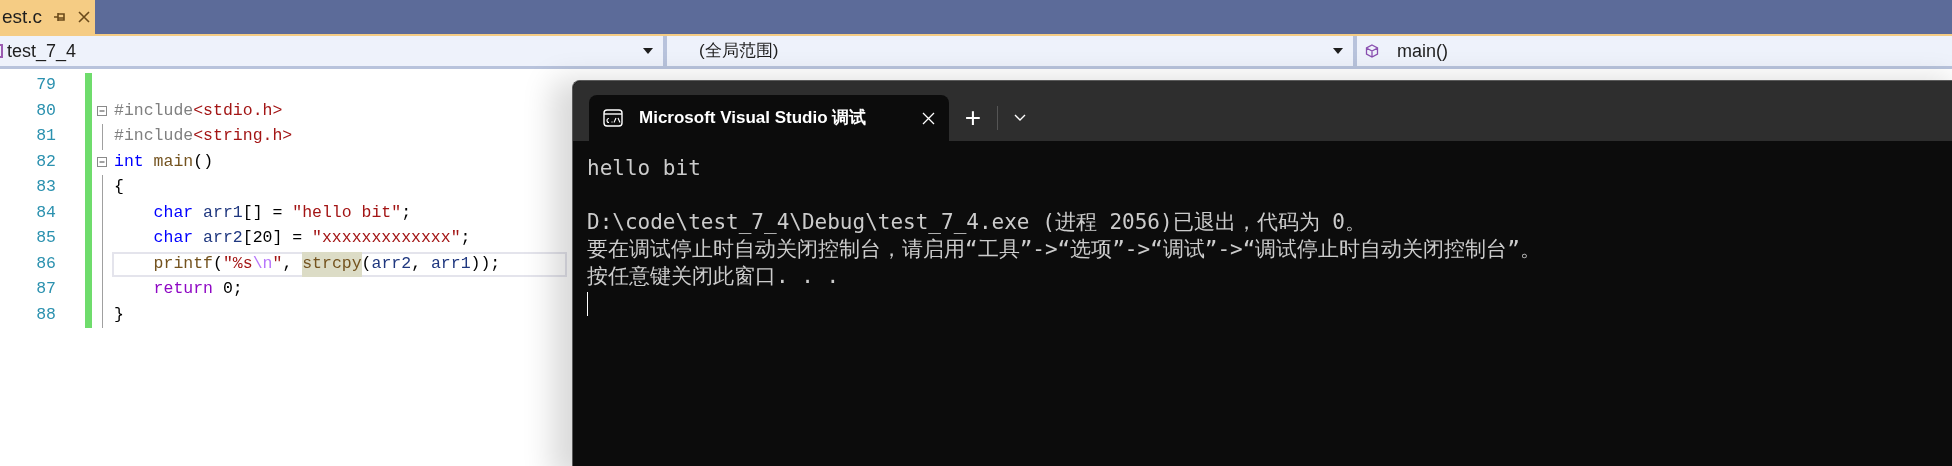  What do you see at coordinates (45, 263) in the screenshot?
I see `line-number: 86` at bounding box center [45, 263].